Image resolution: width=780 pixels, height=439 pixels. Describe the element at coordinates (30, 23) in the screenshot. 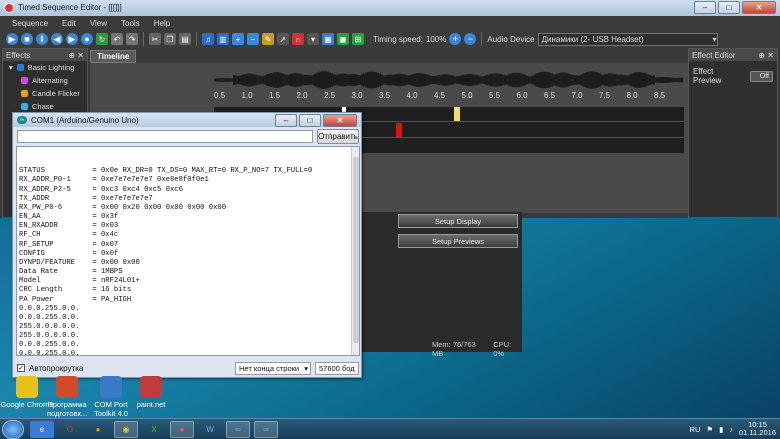

I see `menu-sequence: Sequence` at that location.